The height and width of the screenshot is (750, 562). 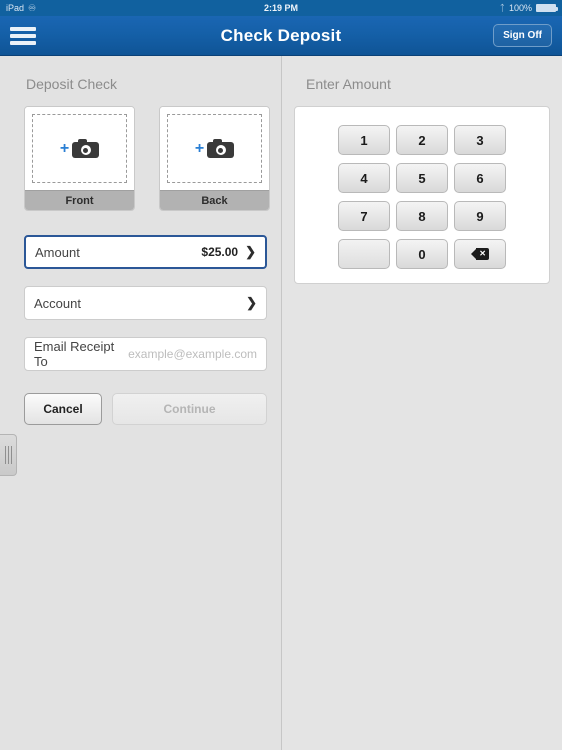 I want to click on capture-back: + Back, so click(x=214, y=158).